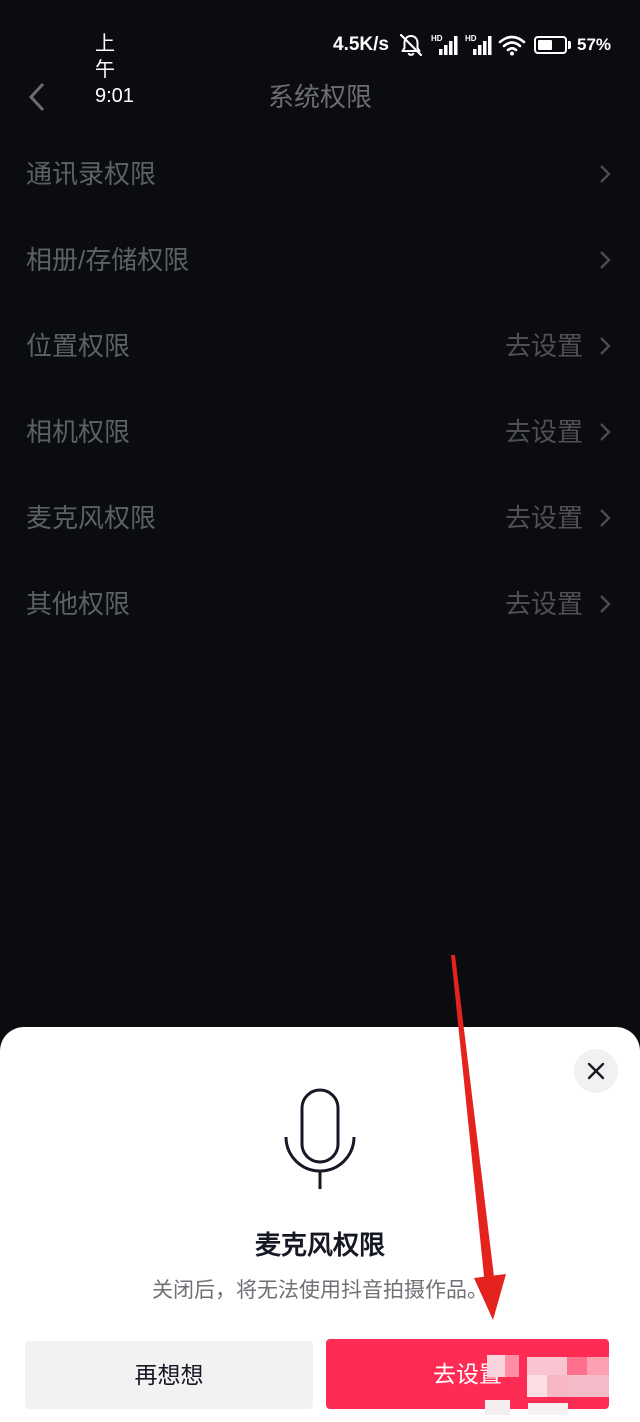 Image resolution: width=640 pixels, height=1422 pixels. I want to click on permission-label: 相机权限, so click(78, 432).